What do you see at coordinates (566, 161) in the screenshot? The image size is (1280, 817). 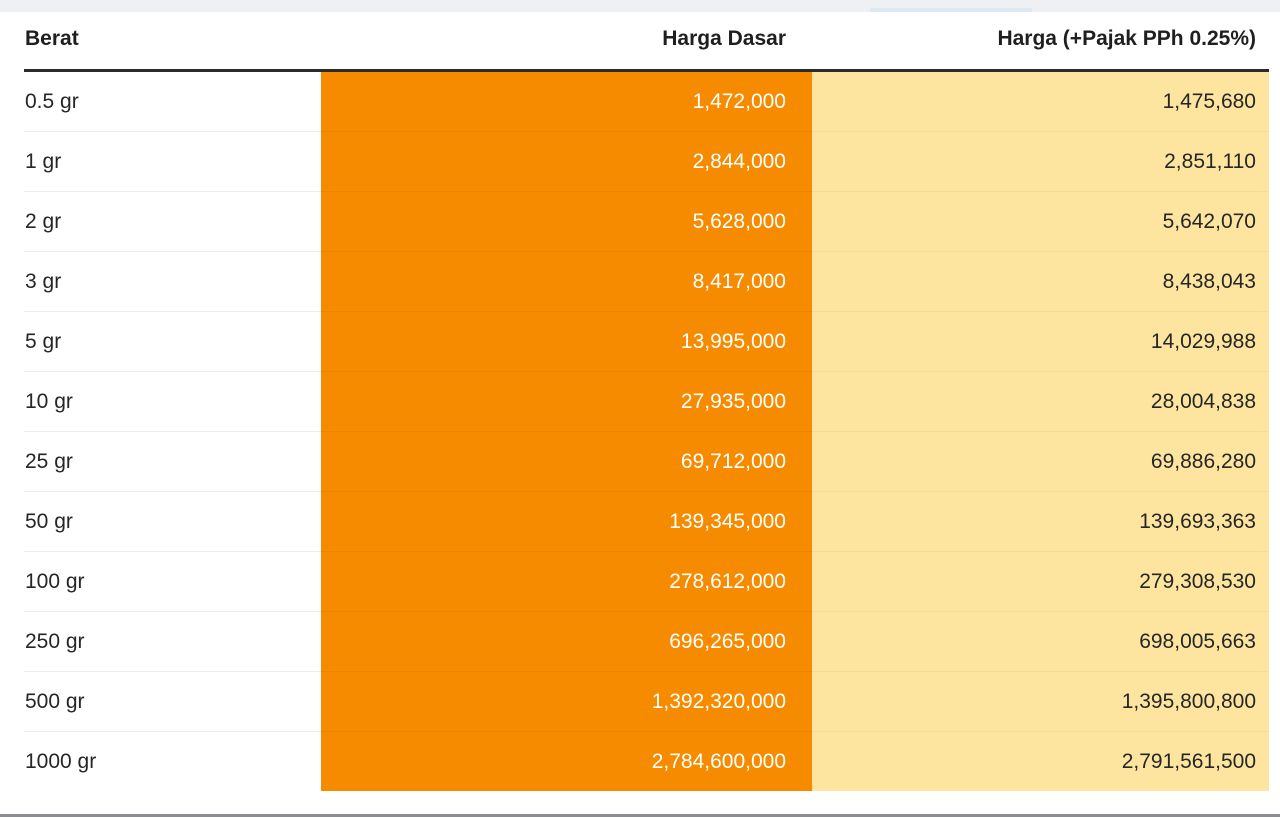 I see `cell-base-price: 2,844,000` at bounding box center [566, 161].